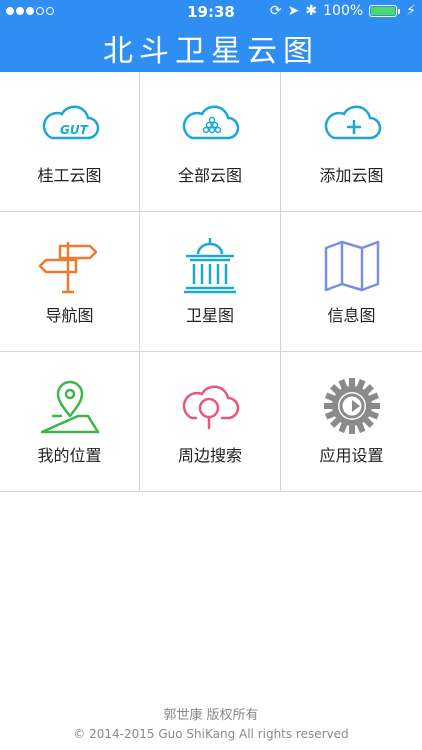 The image size is (422, 750). Describe the element at coordinates (383, 11) in the screenshot. I see `battery-icon` at that location.